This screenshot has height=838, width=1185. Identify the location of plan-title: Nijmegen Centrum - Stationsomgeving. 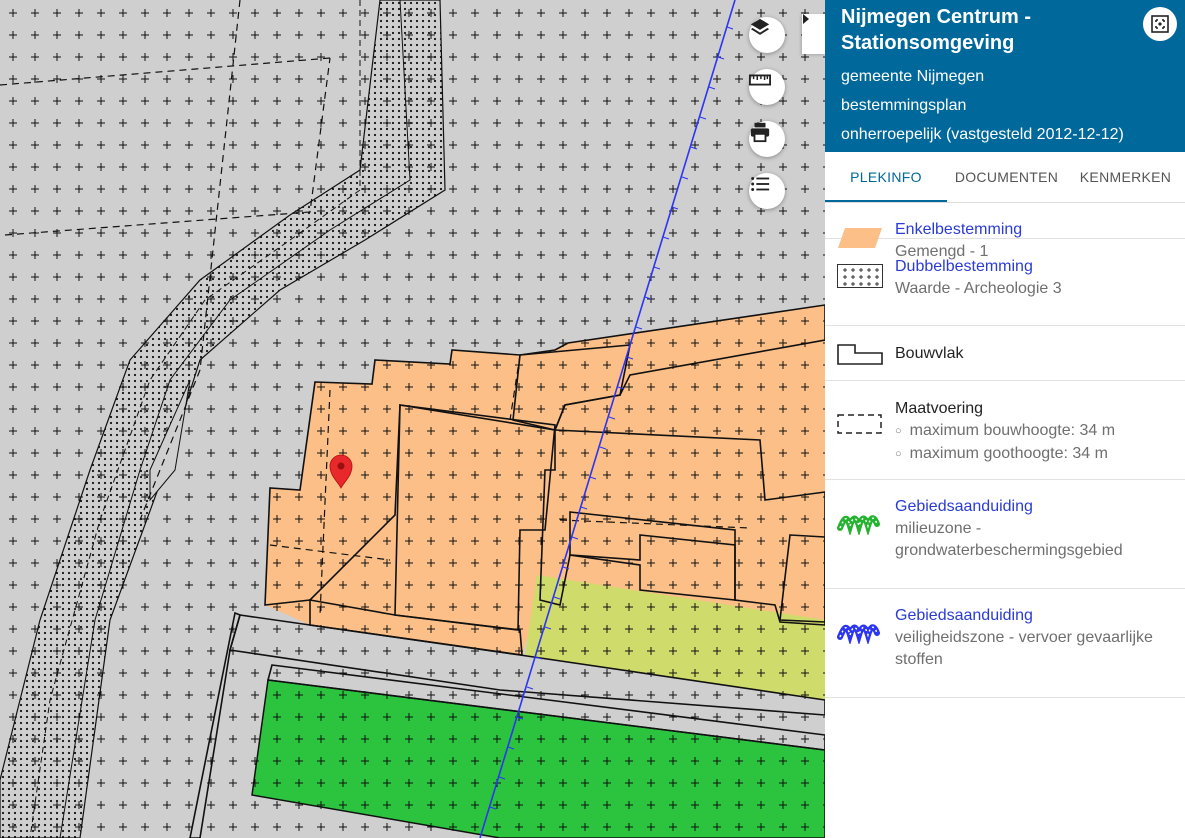
(936, 30).